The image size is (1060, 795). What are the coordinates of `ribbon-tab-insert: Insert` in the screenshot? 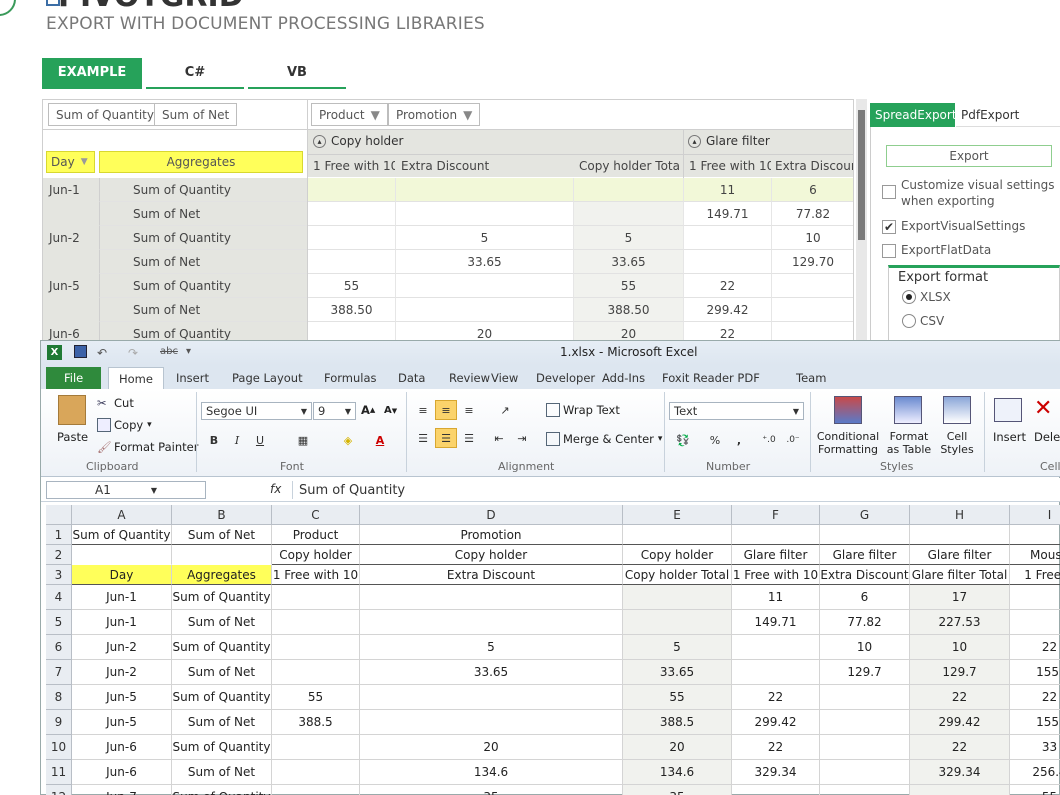 It's located at (192, 378).